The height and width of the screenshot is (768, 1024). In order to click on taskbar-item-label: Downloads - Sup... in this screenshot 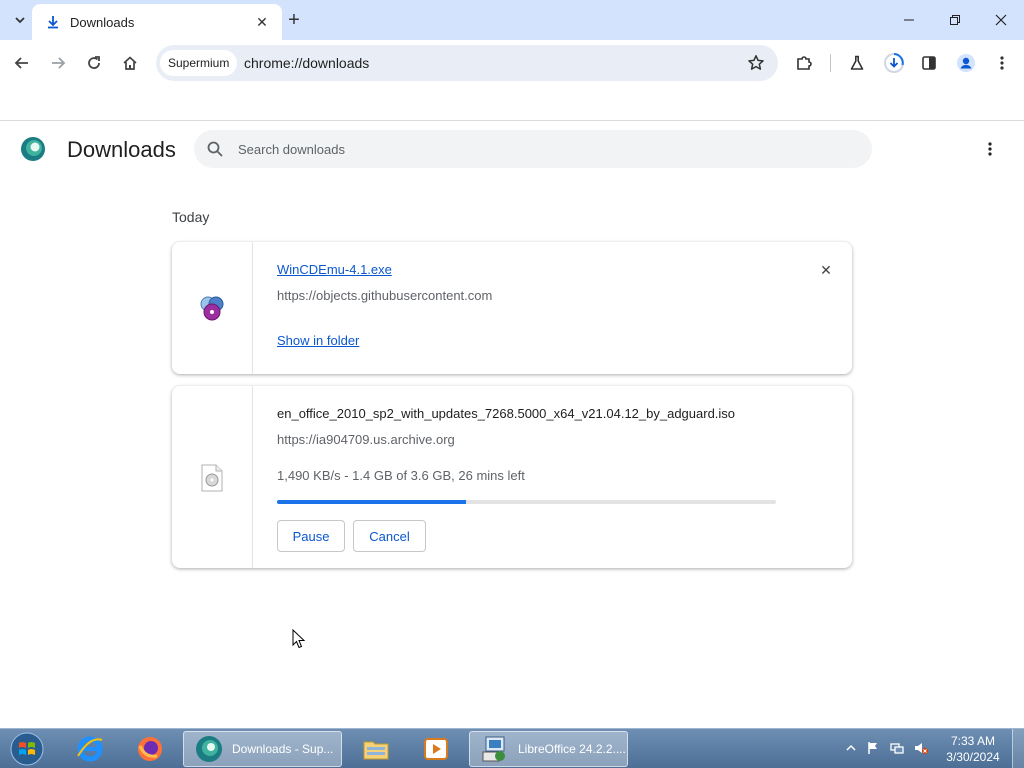, I will do `click(283, 749)`.